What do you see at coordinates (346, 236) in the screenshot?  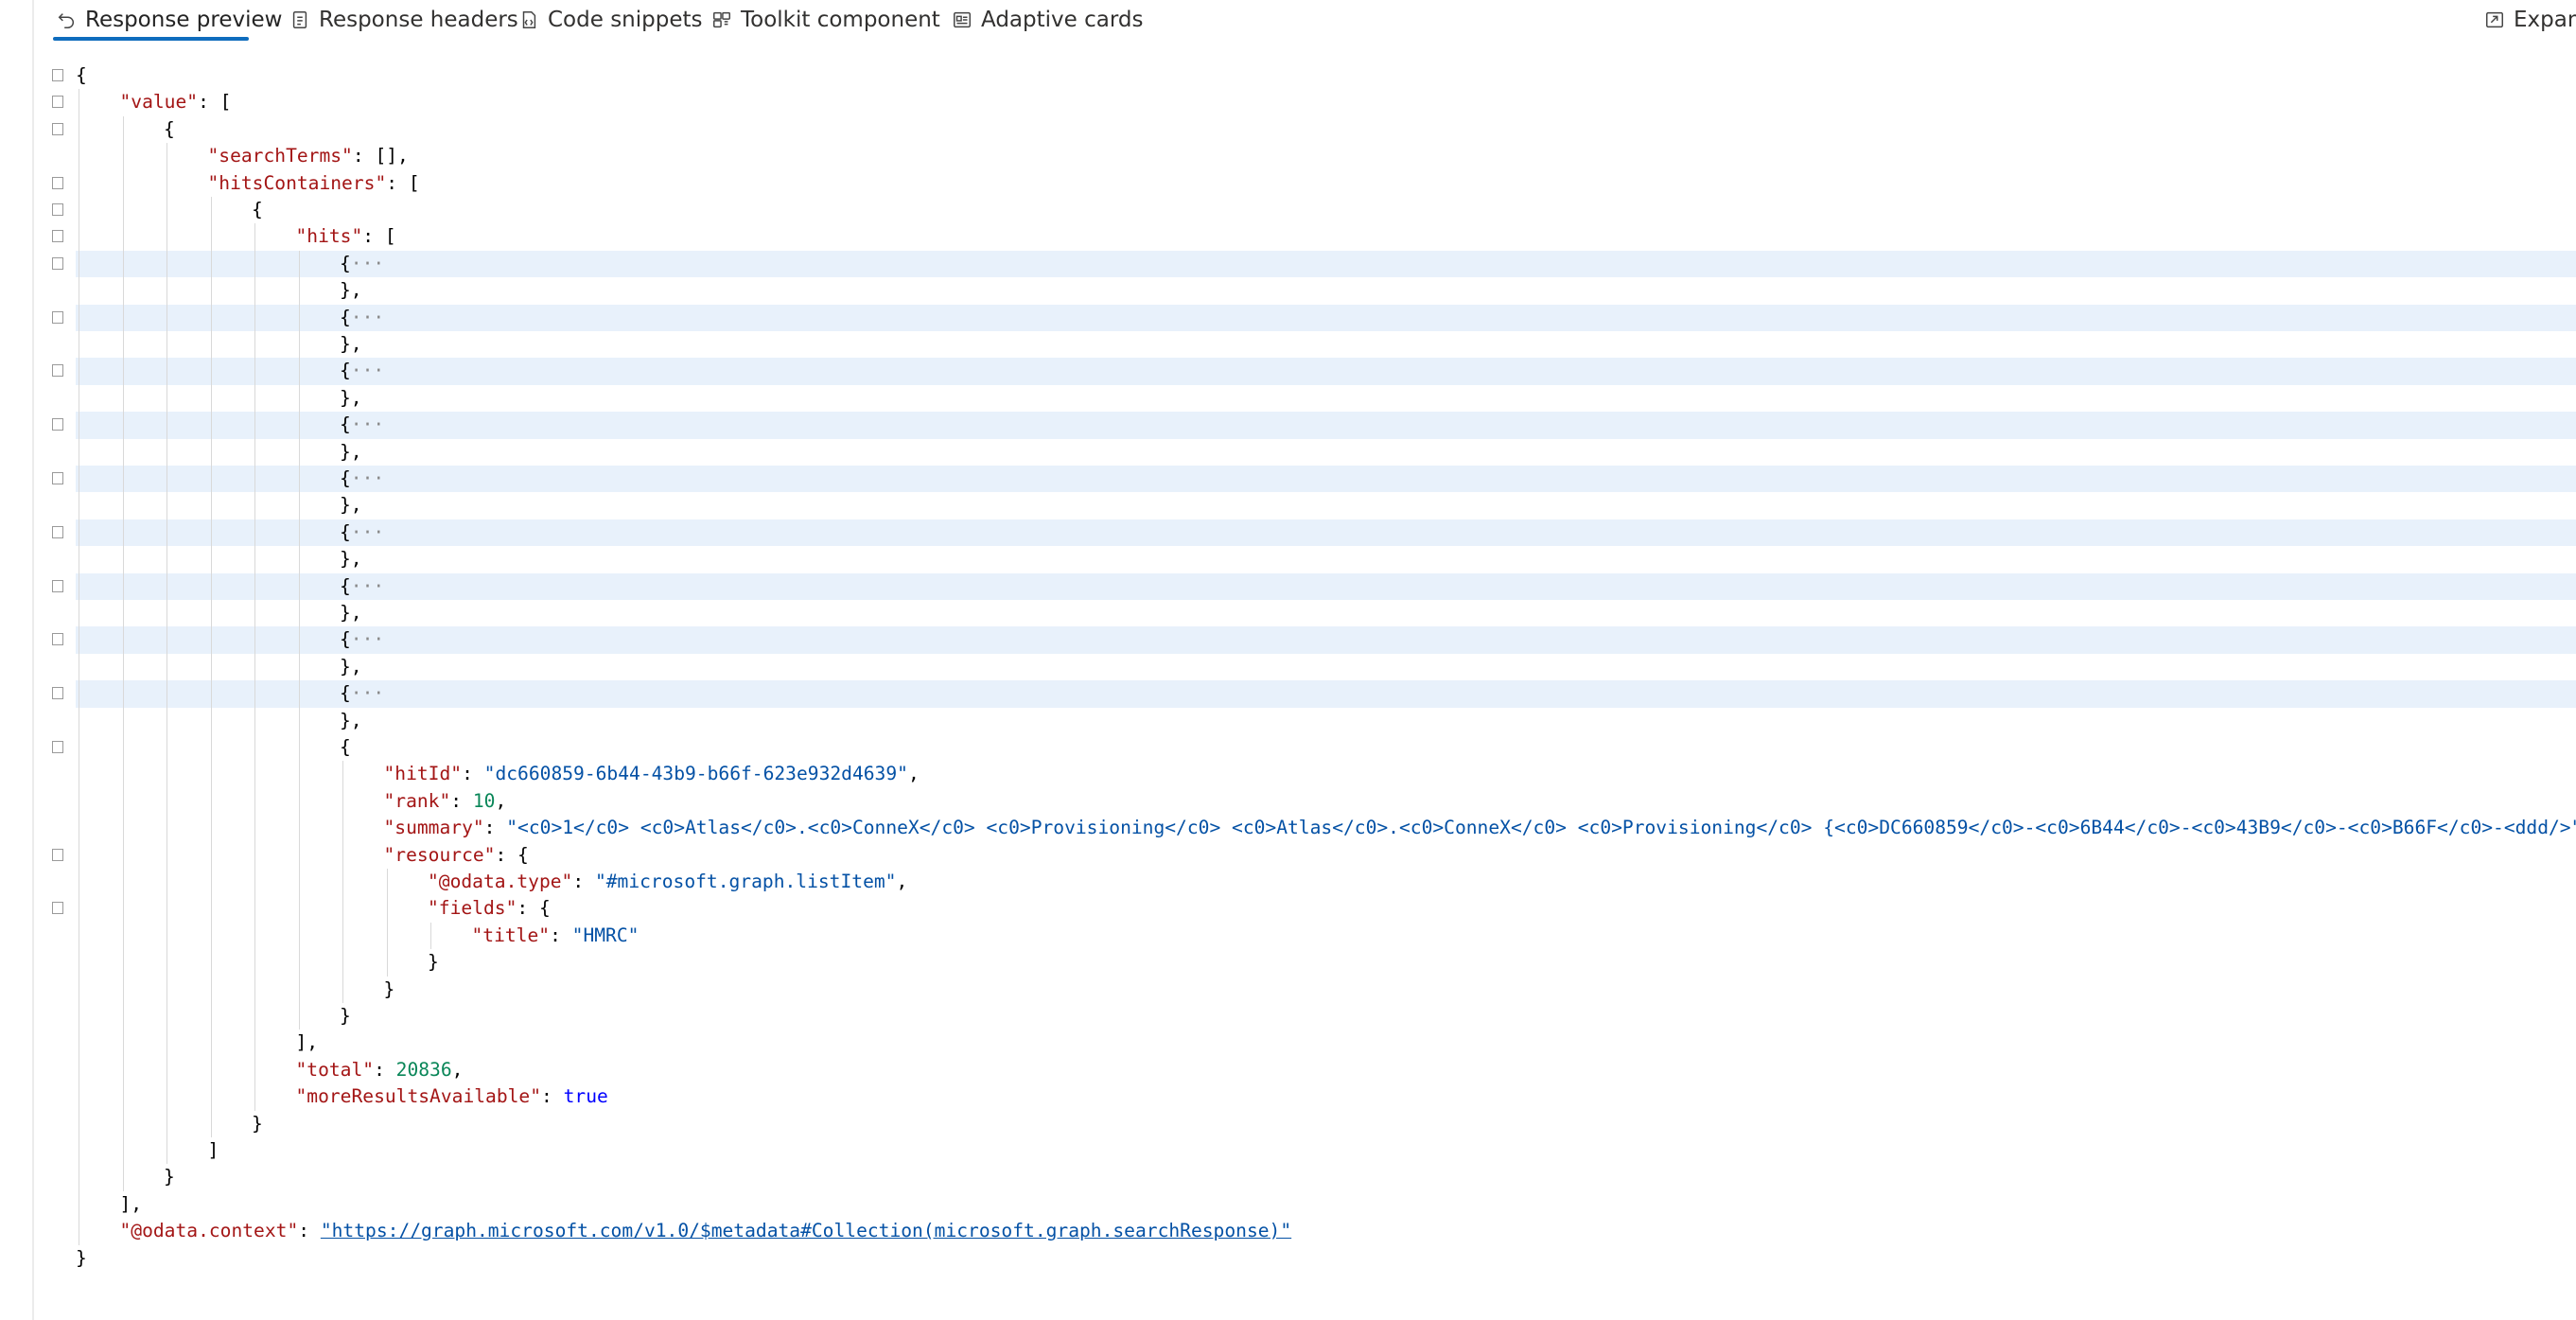 I see `code-text: "hits": [` at bounding box center [346, 236].